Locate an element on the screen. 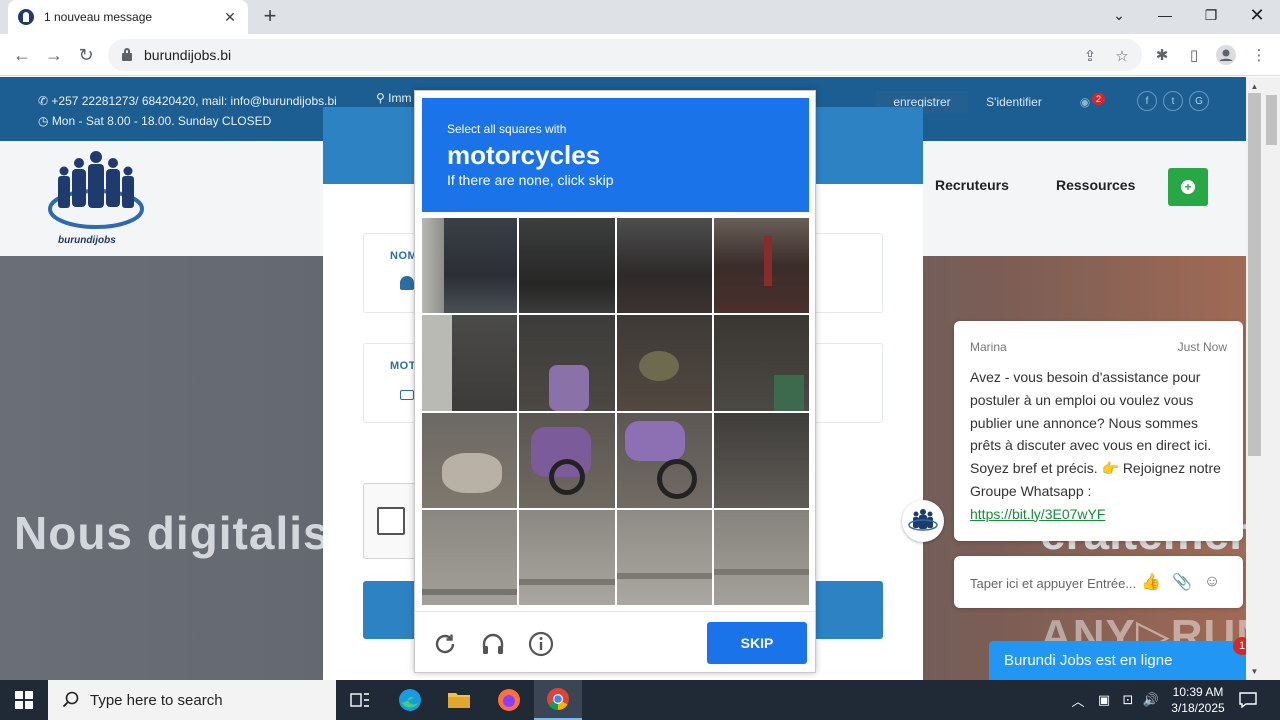  chat-input-box: Taper ici et appuyer Entrée... 👍 📎 ☺ is located at coordinates (1098, 582).